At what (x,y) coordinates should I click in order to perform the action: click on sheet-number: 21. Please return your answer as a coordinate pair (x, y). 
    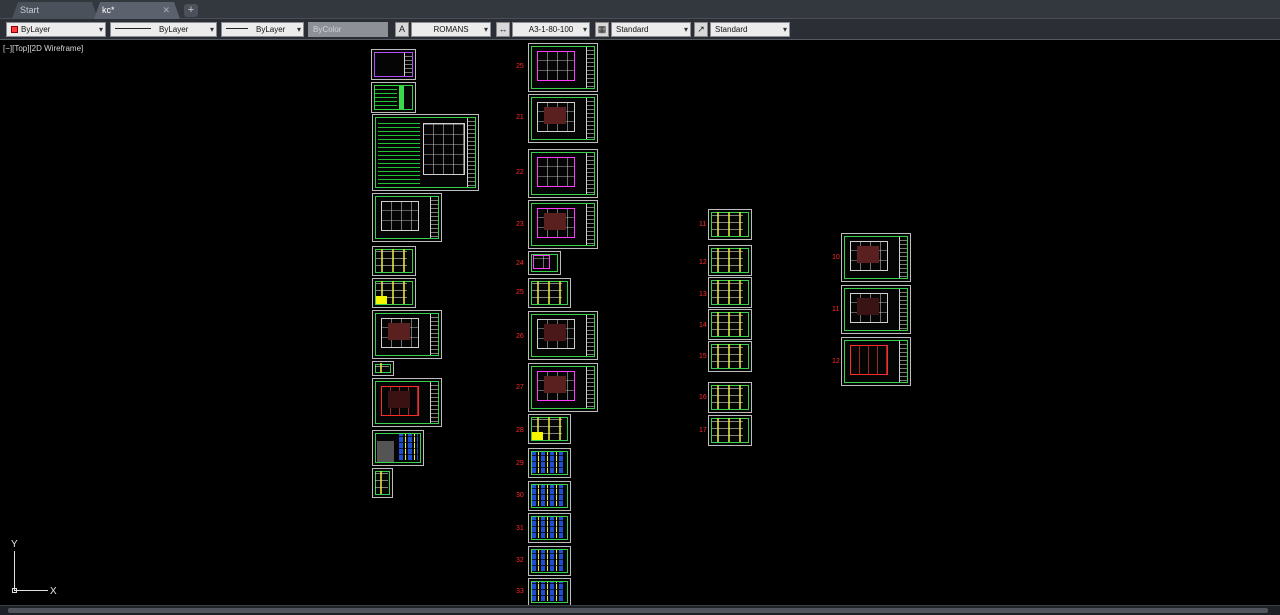
    Looking at the image, I should click on (520, 117).